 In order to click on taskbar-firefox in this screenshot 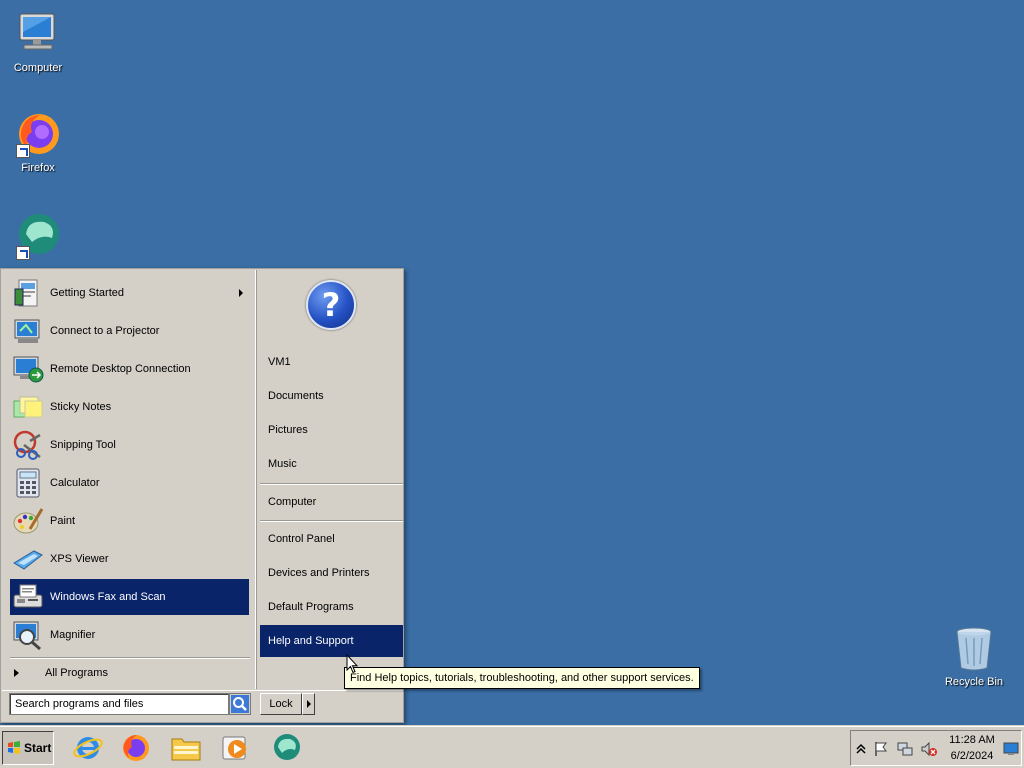, I will do `click(136, 748)`.